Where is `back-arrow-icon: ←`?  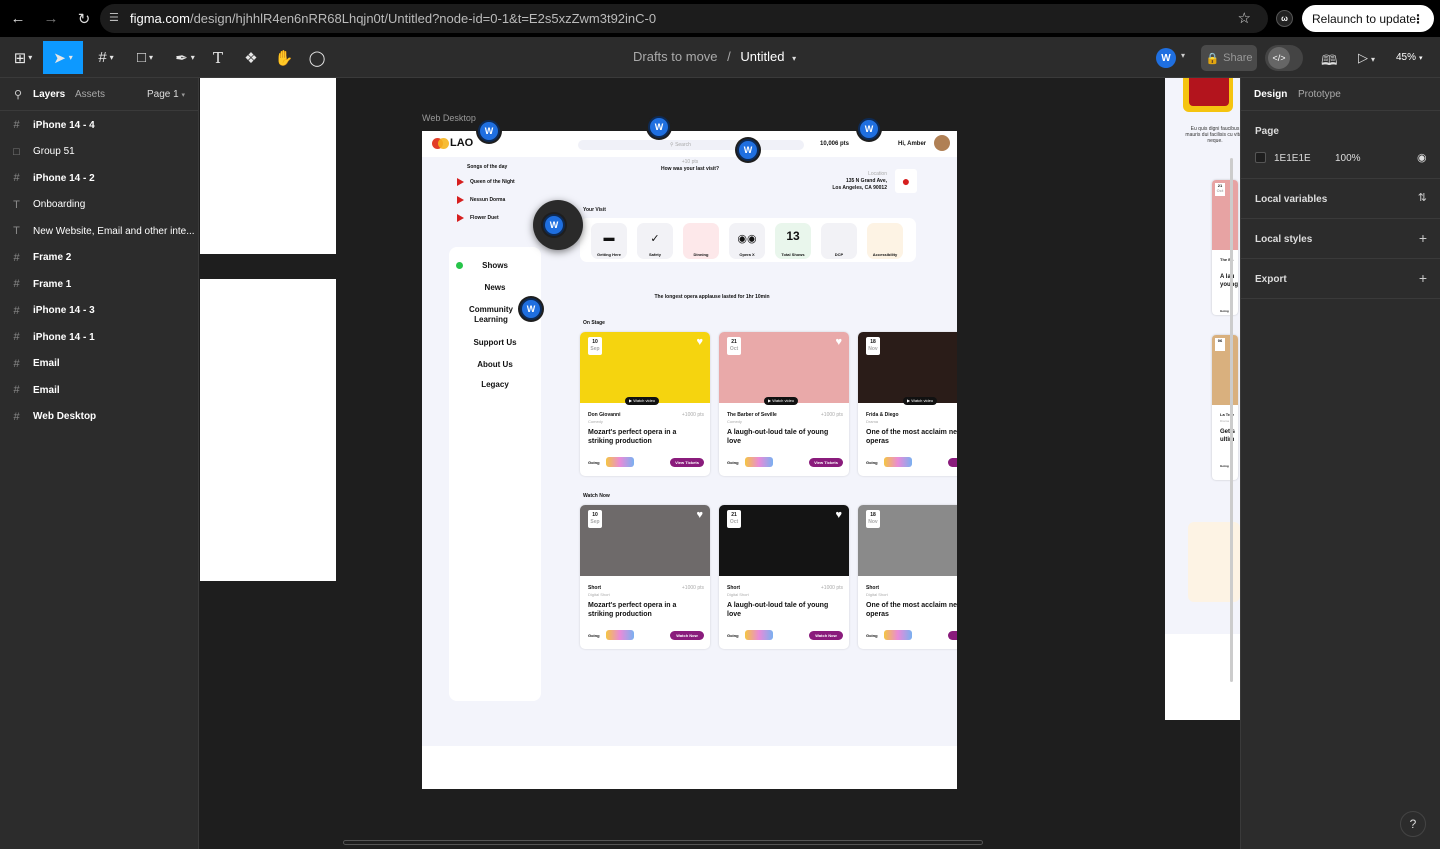 back-arrow-icon: ← is located at coordinates (18, 19).